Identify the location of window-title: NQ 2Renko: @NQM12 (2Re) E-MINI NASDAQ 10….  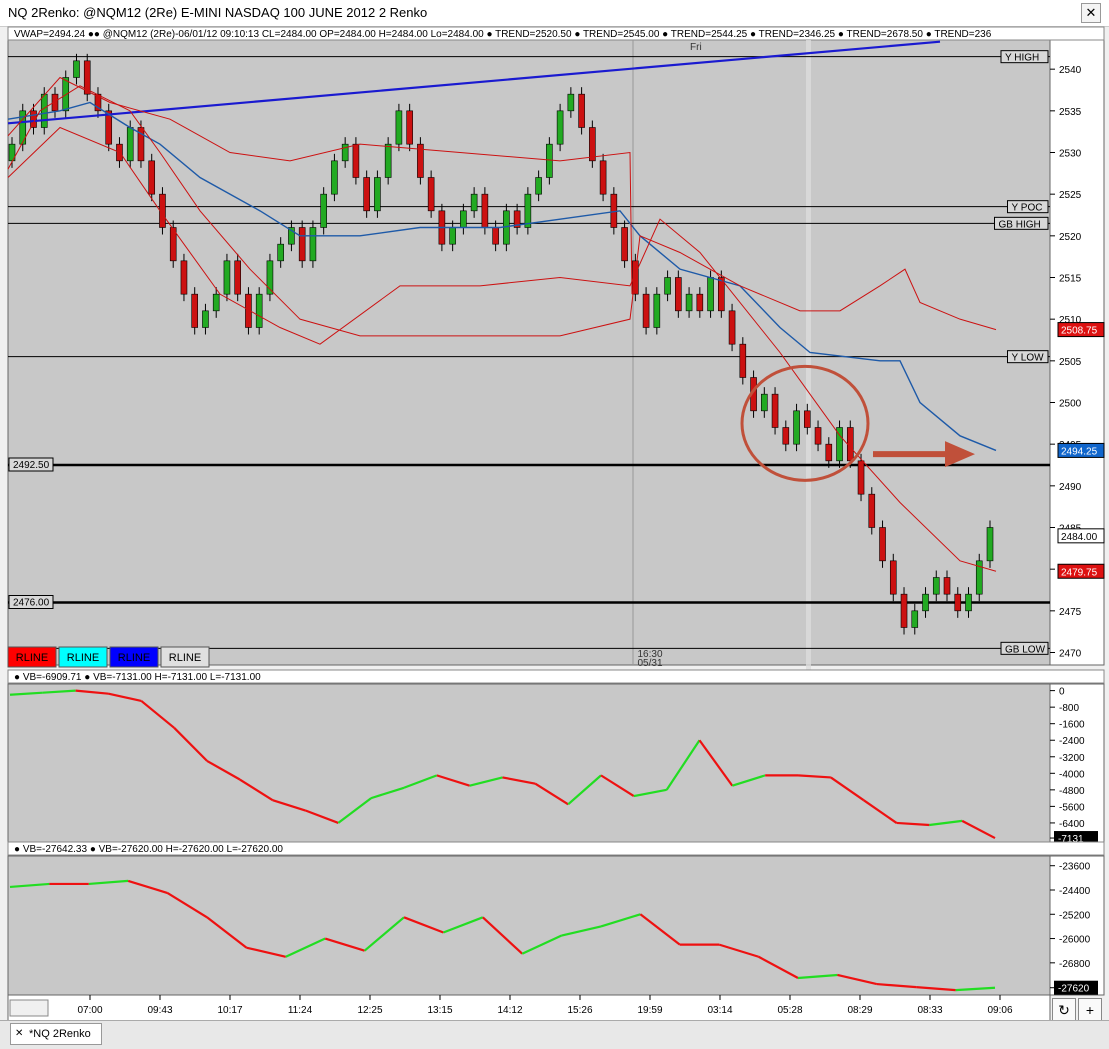
(218, 12).